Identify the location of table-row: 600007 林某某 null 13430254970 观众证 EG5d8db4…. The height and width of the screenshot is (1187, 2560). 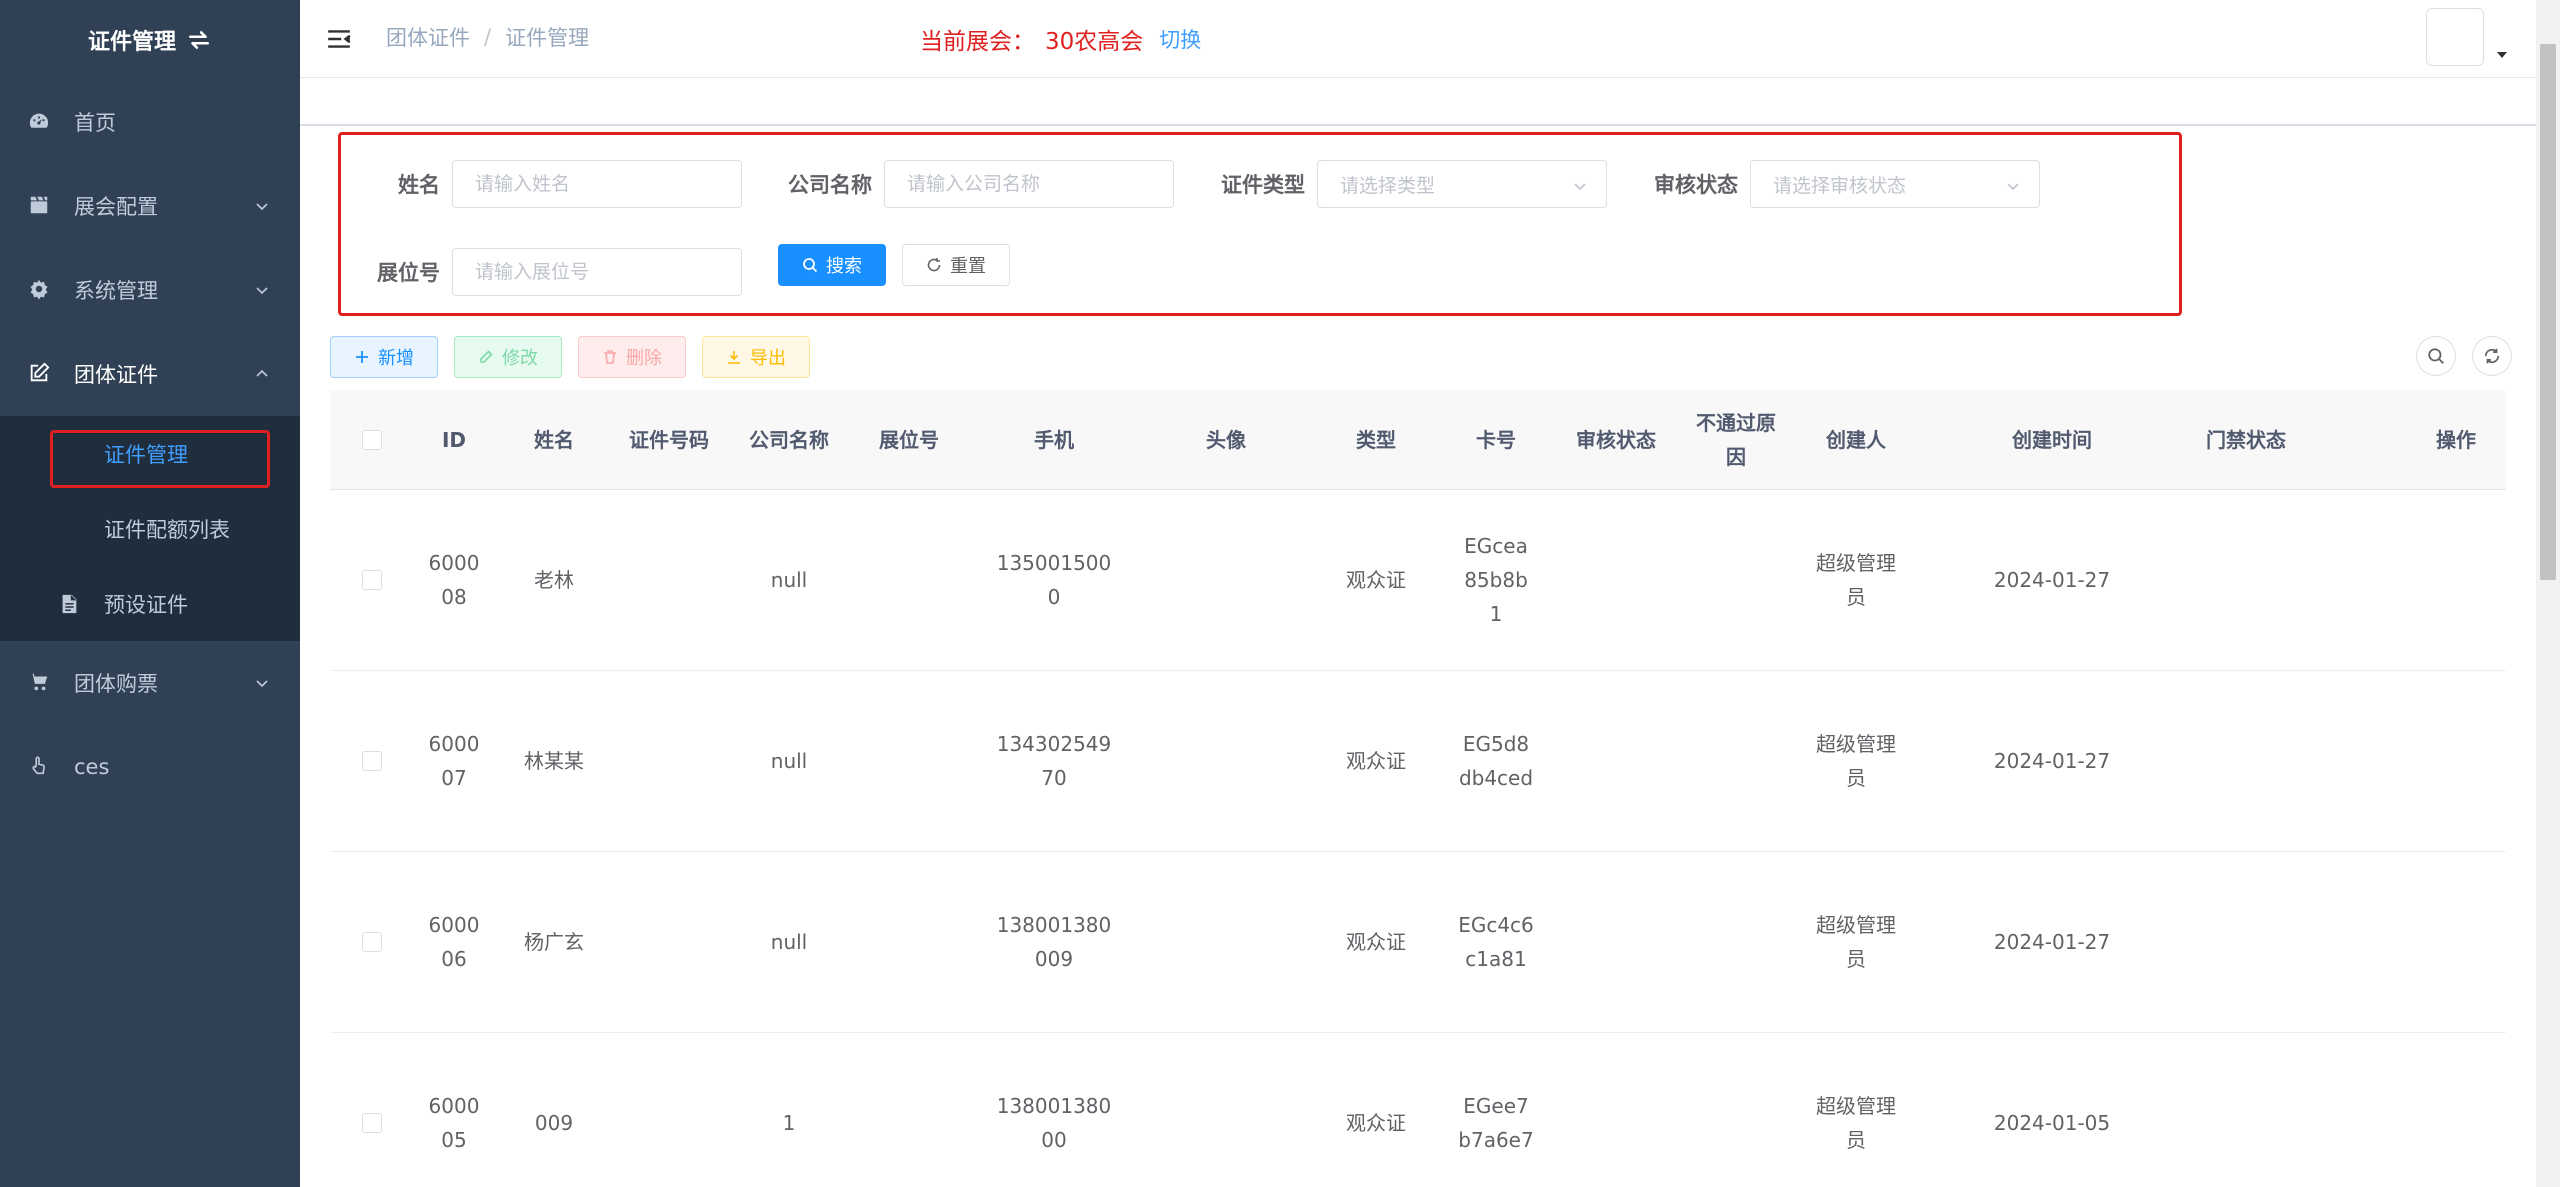
(1418, 761).